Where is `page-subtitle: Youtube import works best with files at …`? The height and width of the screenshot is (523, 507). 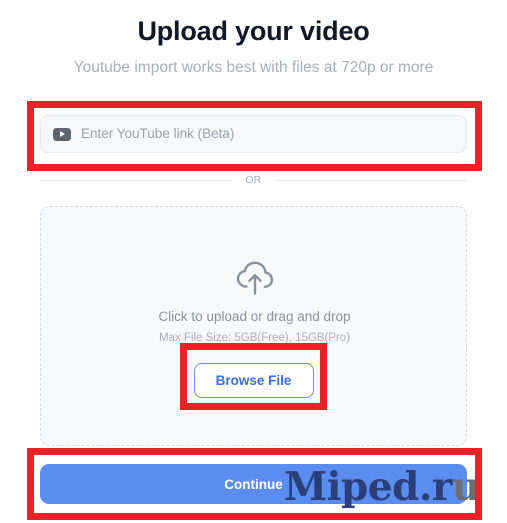
page-subtitle: Youtube import works best with files at … is located at coordinates (253, 67).